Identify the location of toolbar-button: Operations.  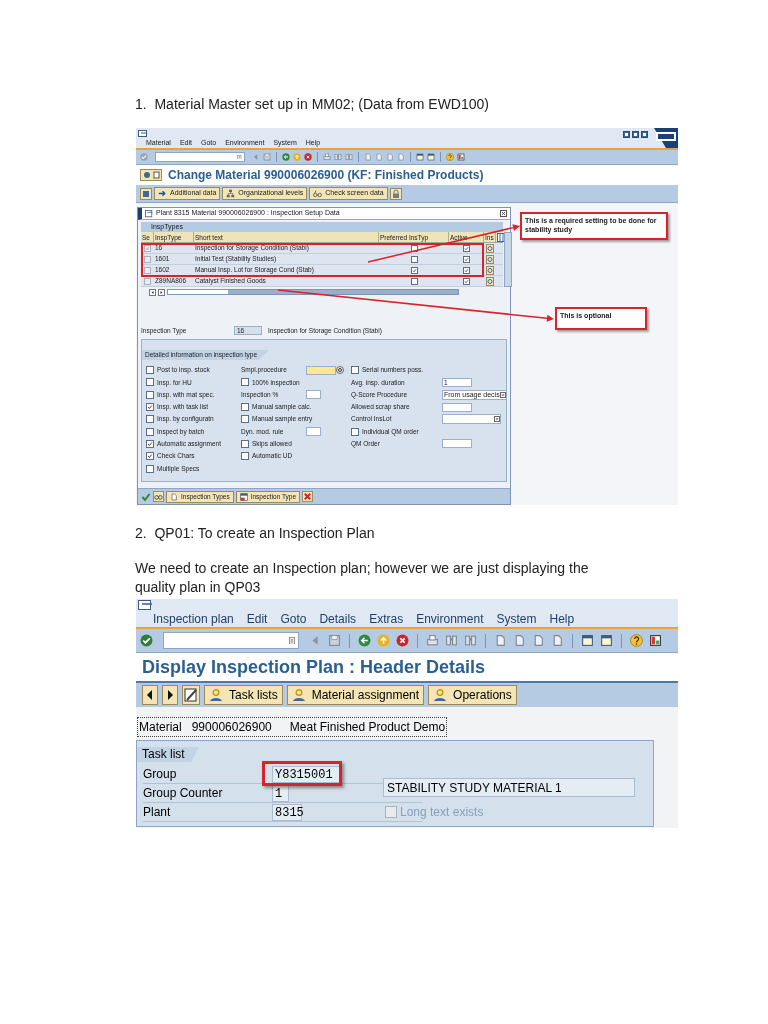
(472, 695).